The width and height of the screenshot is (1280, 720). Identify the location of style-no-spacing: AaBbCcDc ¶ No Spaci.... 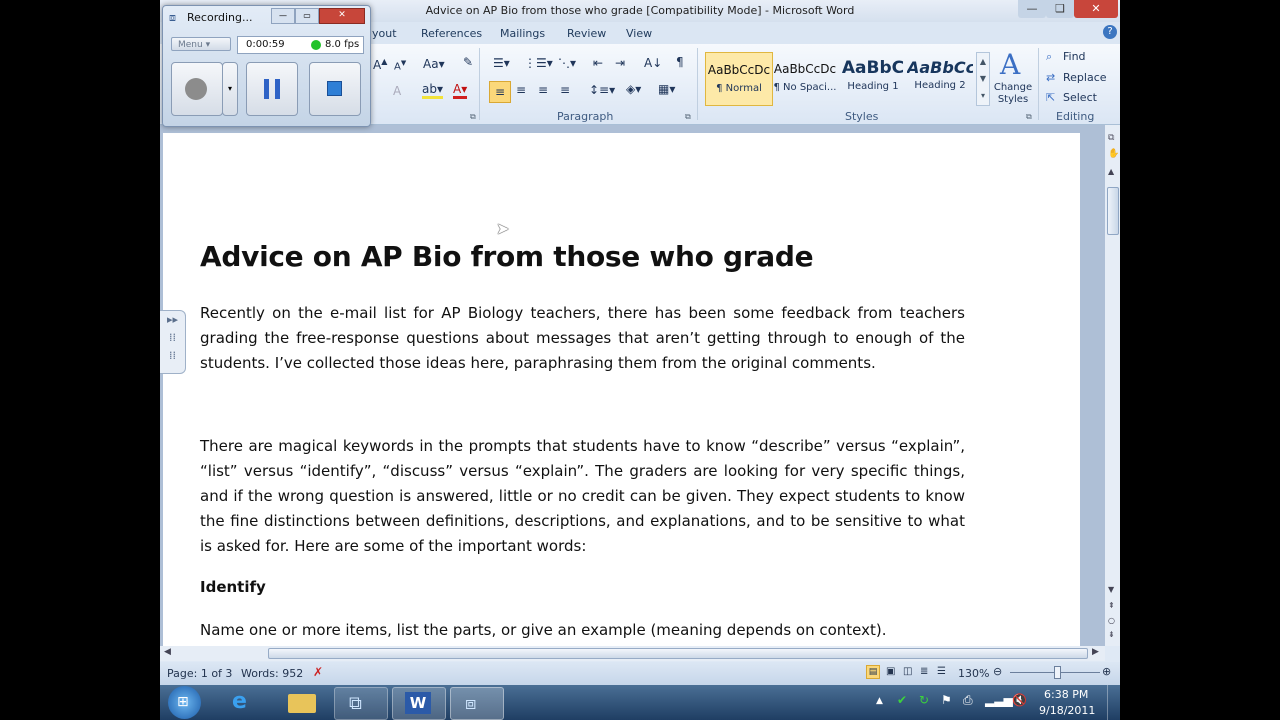
(805, 78).